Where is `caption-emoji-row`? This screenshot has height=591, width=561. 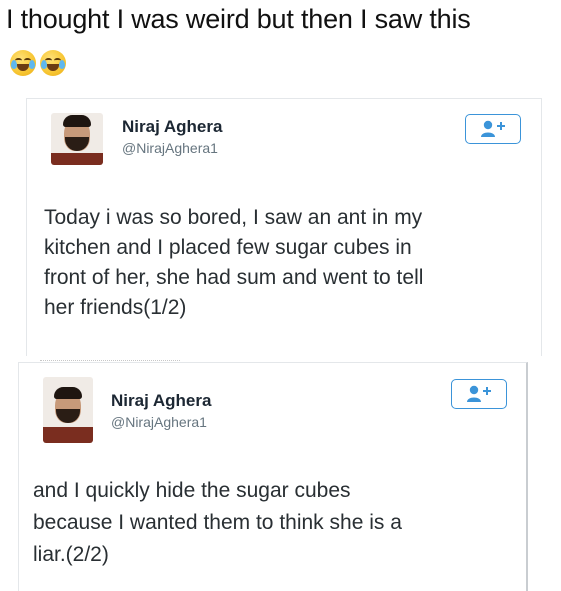
caption-emoji-row is located at coordinates (38, 63).